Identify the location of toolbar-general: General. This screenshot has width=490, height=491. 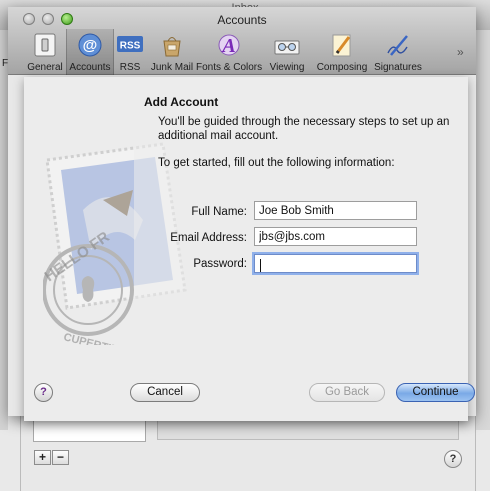
(45, 52).